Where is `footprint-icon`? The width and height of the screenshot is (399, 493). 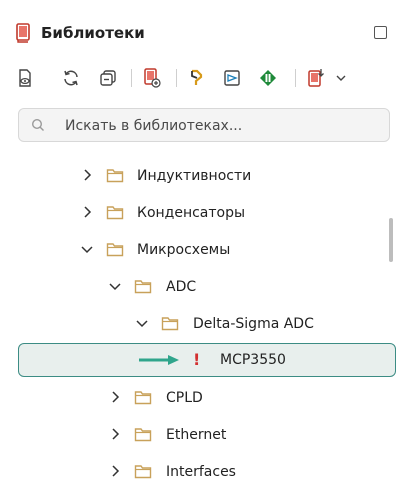 footprint-icon is located at coordinates (268, 78).